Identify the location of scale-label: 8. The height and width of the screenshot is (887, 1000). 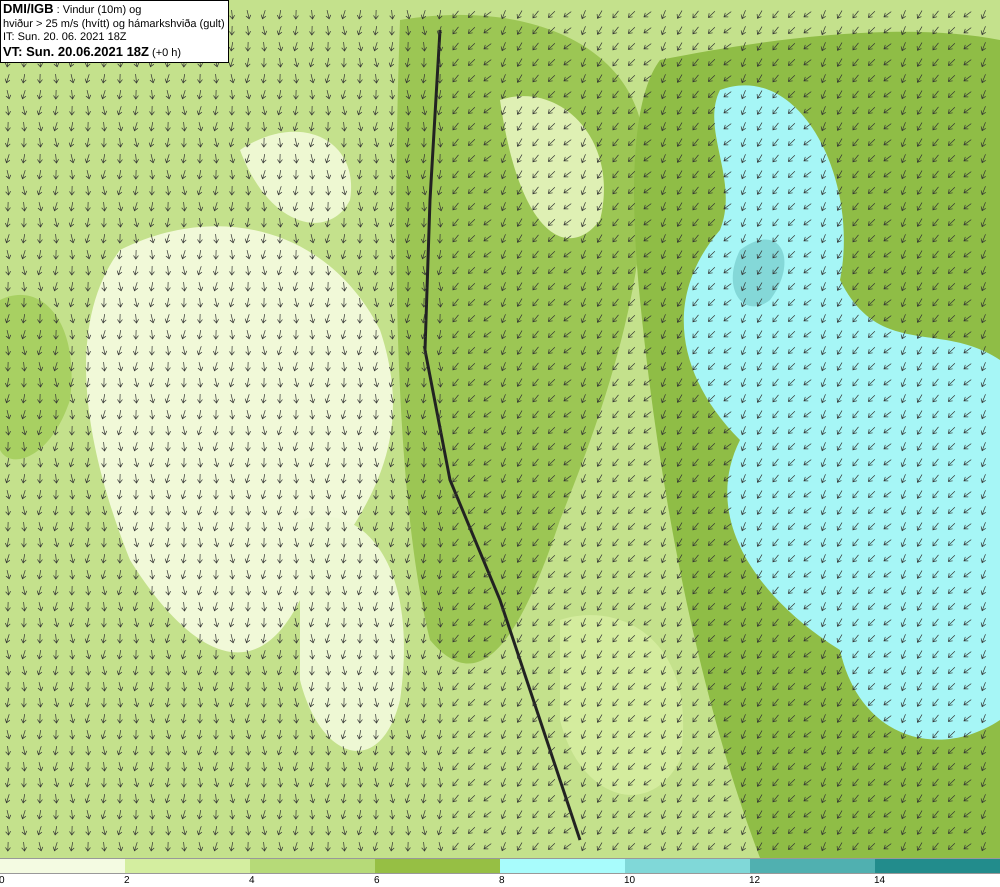
(502, 880).